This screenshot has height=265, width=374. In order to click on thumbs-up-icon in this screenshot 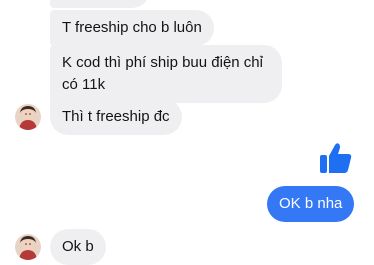, I will do `click(336, 158)`.